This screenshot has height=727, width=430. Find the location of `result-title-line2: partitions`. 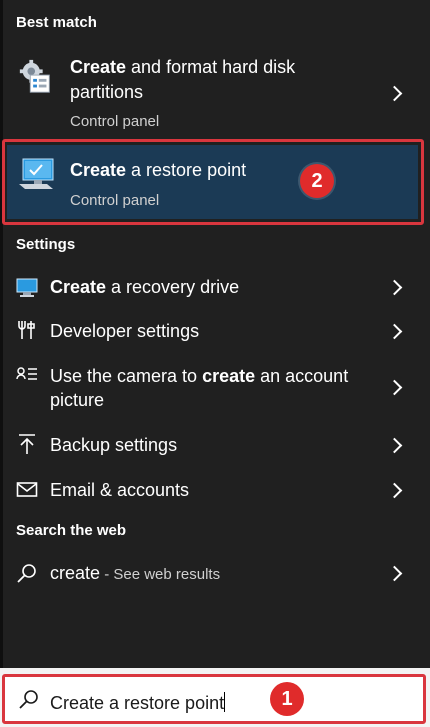

result-title-line2: partitions is located at coordinates (107, 92).